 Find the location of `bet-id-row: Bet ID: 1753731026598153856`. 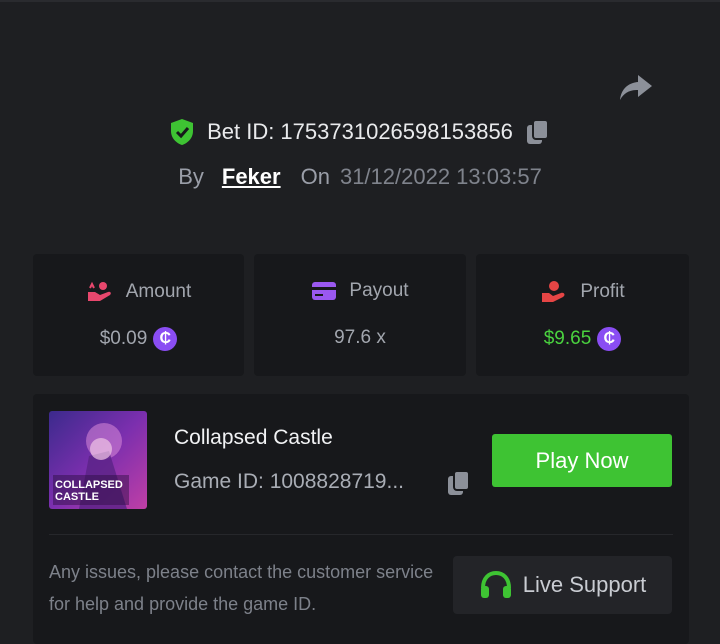

bet-id-row: Bet ID: 1753731026598153856 is located at coordinates (360, 132).